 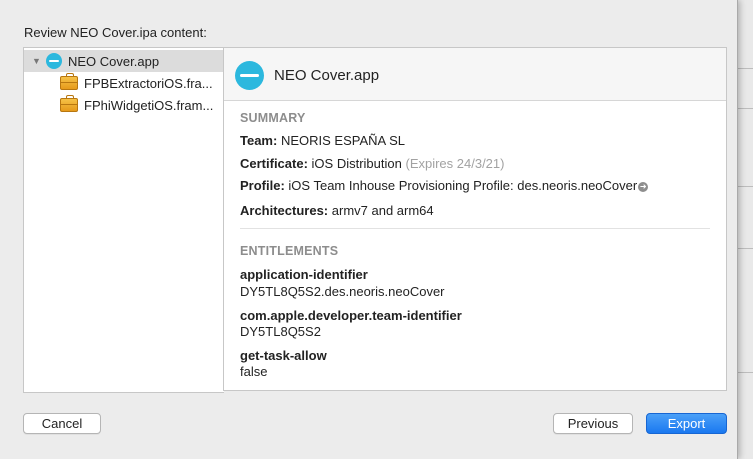 I want to click on certificate-label: Certificate:, so click(x=274, y=163).